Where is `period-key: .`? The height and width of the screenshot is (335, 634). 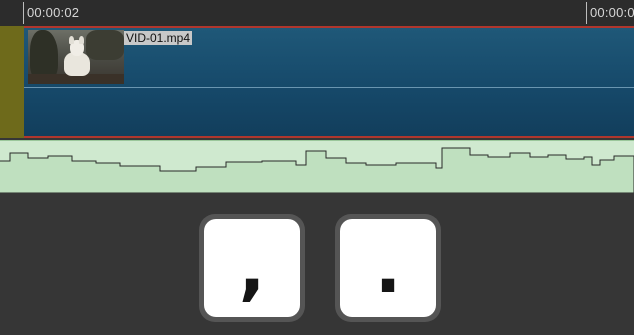
period-key: . is located at coordinates (388, 268).